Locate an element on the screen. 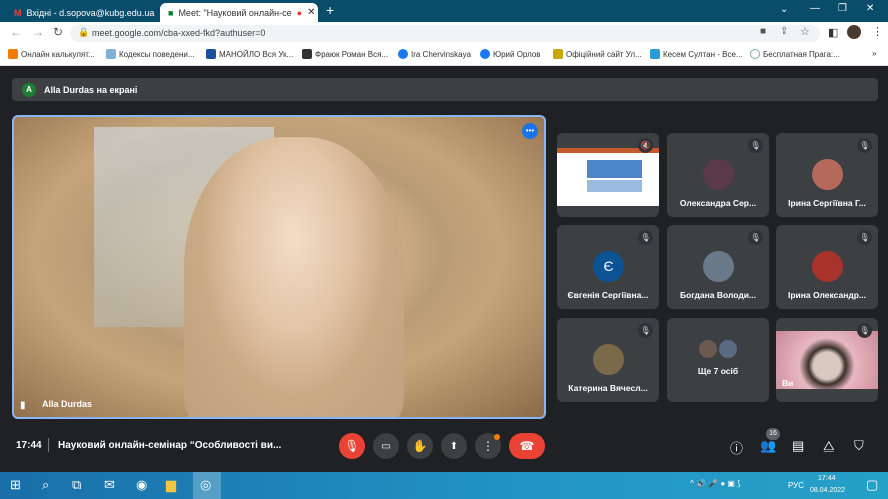 The width and height of the screenshot is (888, 499). participant-tile: Ще 7 осіб is located at coordinates (718, 360).